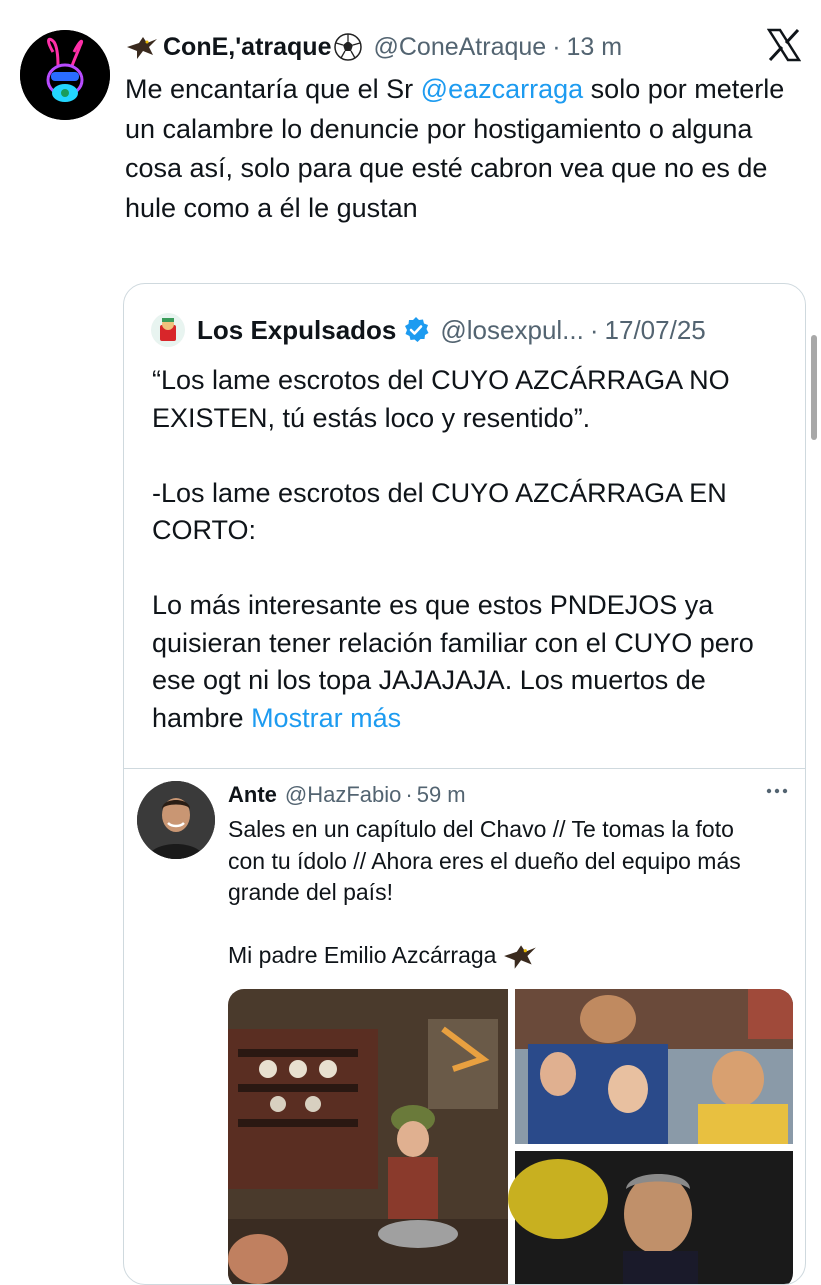 The height and width of the screenshot is (1285, 821). I want to click on quoted-timestamp: 17/07/25, so click(655, 330).